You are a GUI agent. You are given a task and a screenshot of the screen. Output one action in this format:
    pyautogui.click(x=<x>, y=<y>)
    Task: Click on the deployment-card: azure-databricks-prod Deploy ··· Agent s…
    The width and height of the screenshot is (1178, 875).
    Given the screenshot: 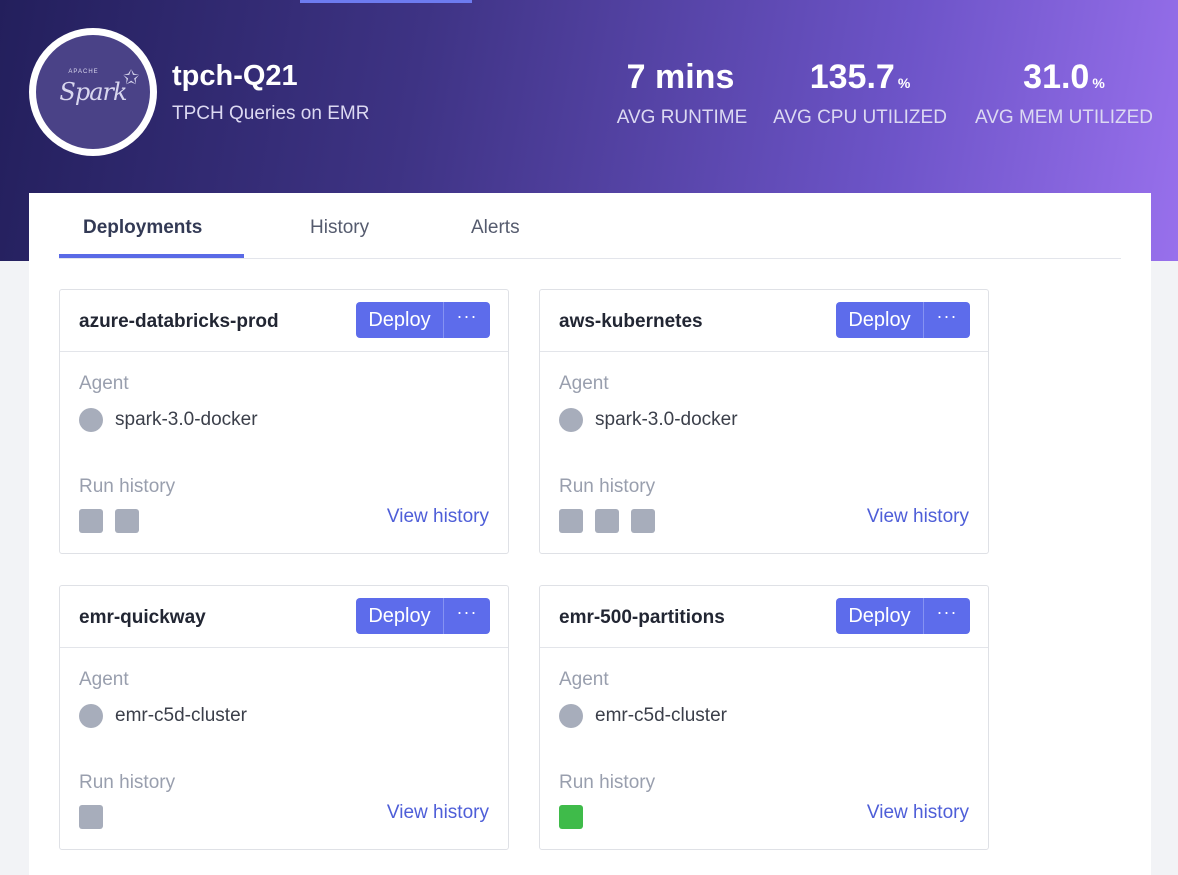 What is the action you would take?
    pyautogui.click(x=284, y=421)
    